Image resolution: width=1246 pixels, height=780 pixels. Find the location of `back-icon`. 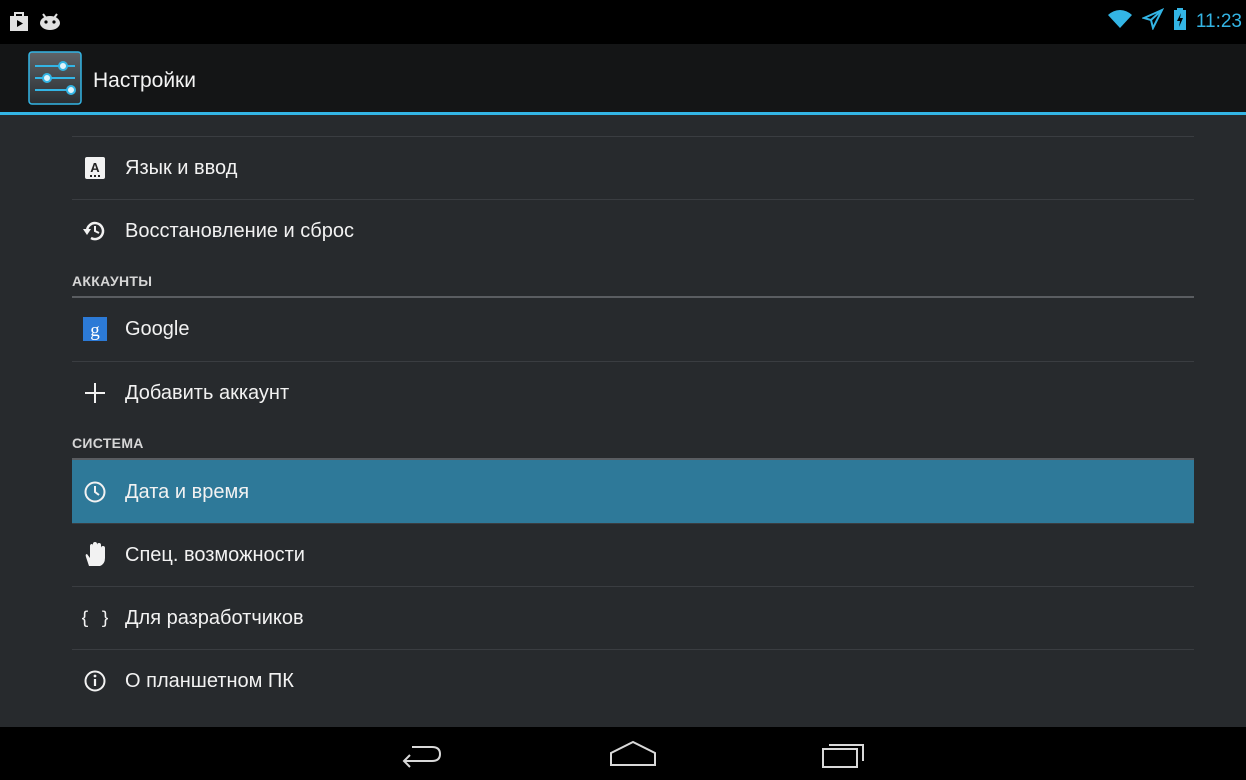

back-icon is located at coordinates (423, 755).